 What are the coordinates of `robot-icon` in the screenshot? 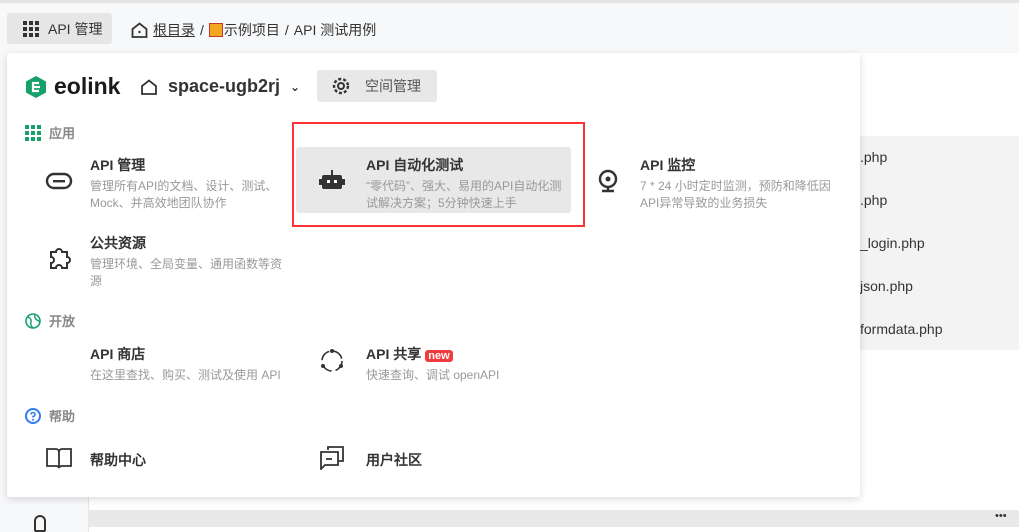 It's located at (332, 180).